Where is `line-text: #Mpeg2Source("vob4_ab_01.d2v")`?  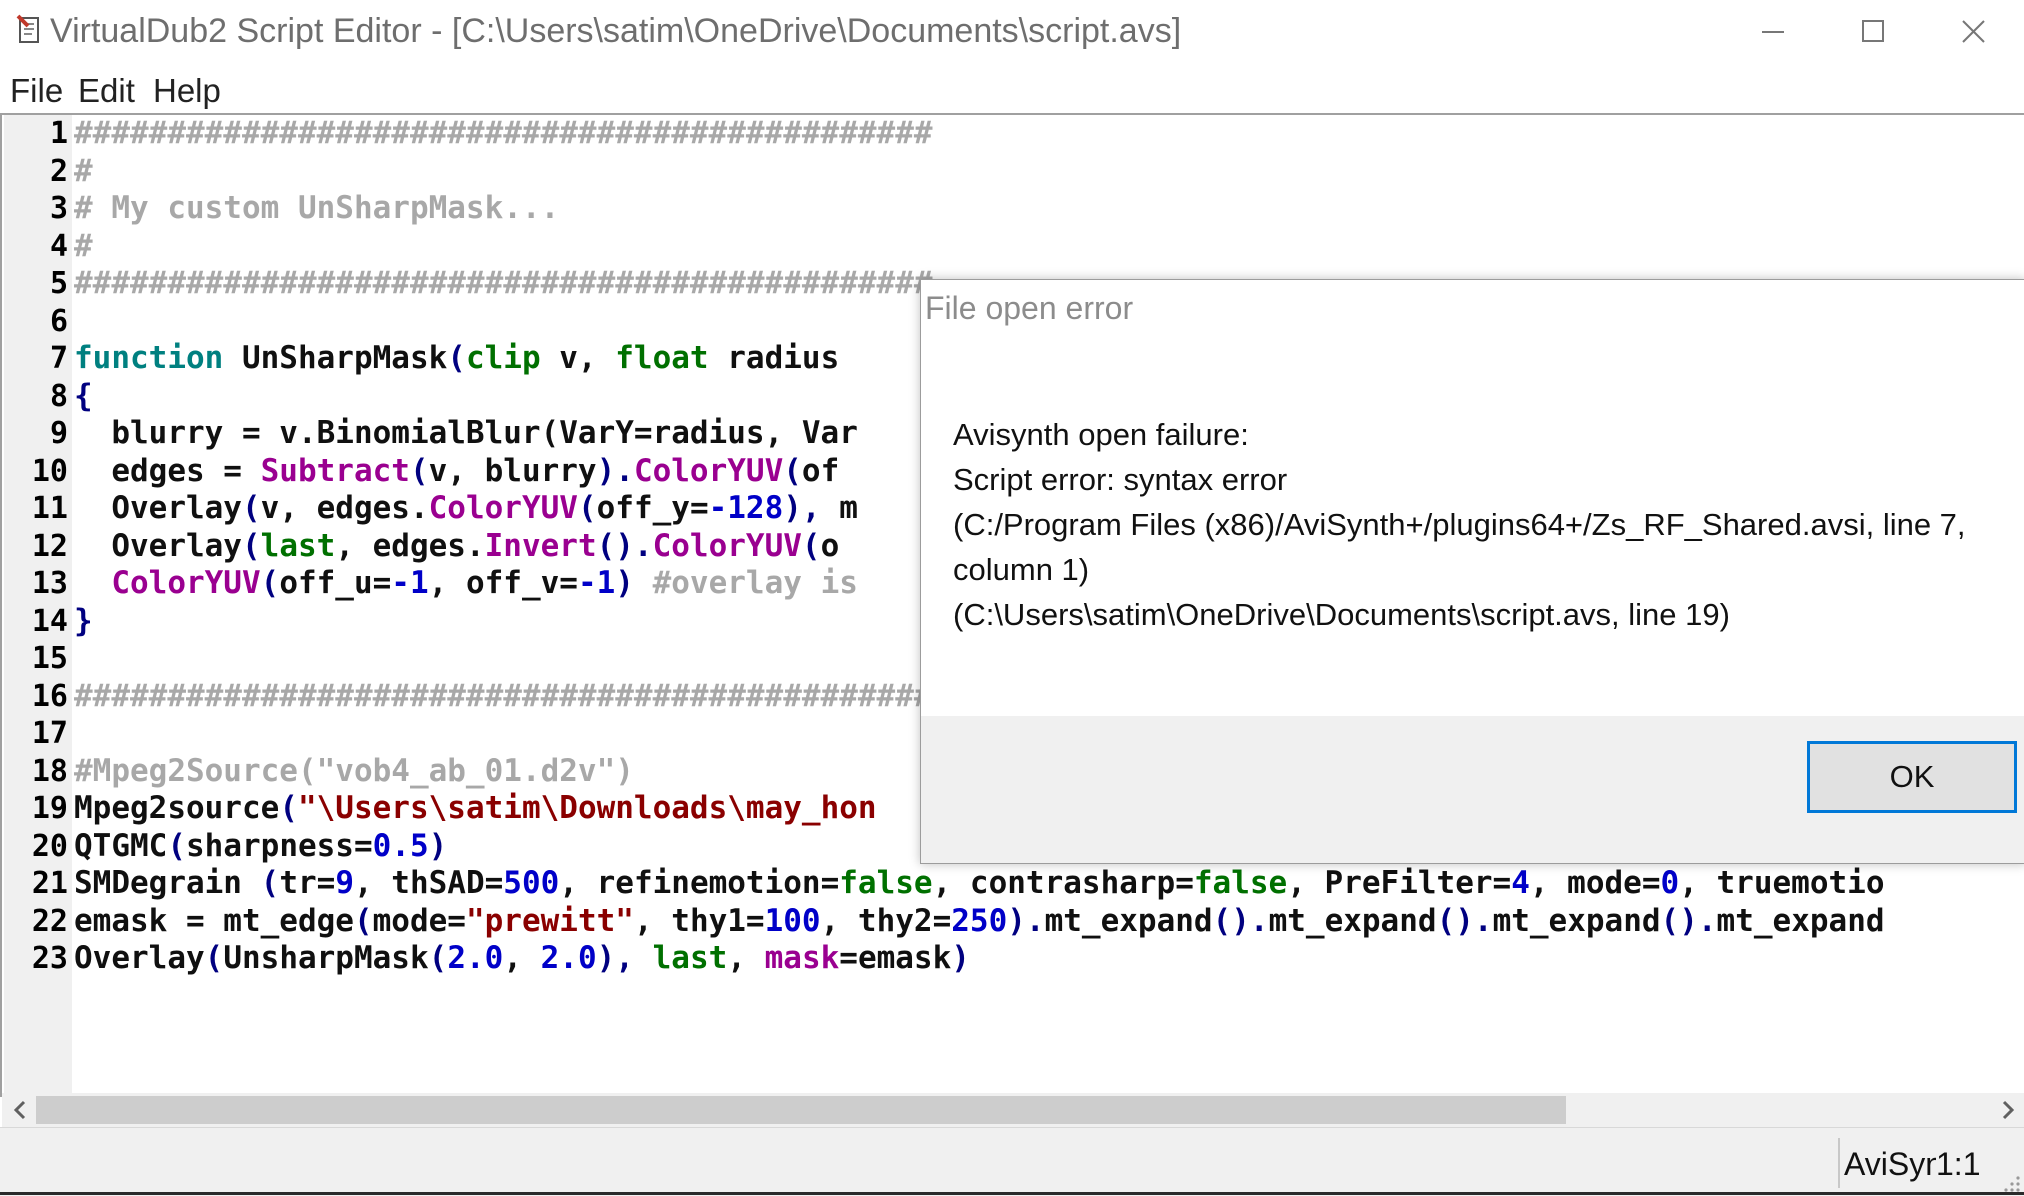 line-text: #Mpeg2Source("vob4_ab_01.d2v") is located at coordinates (354, 772).